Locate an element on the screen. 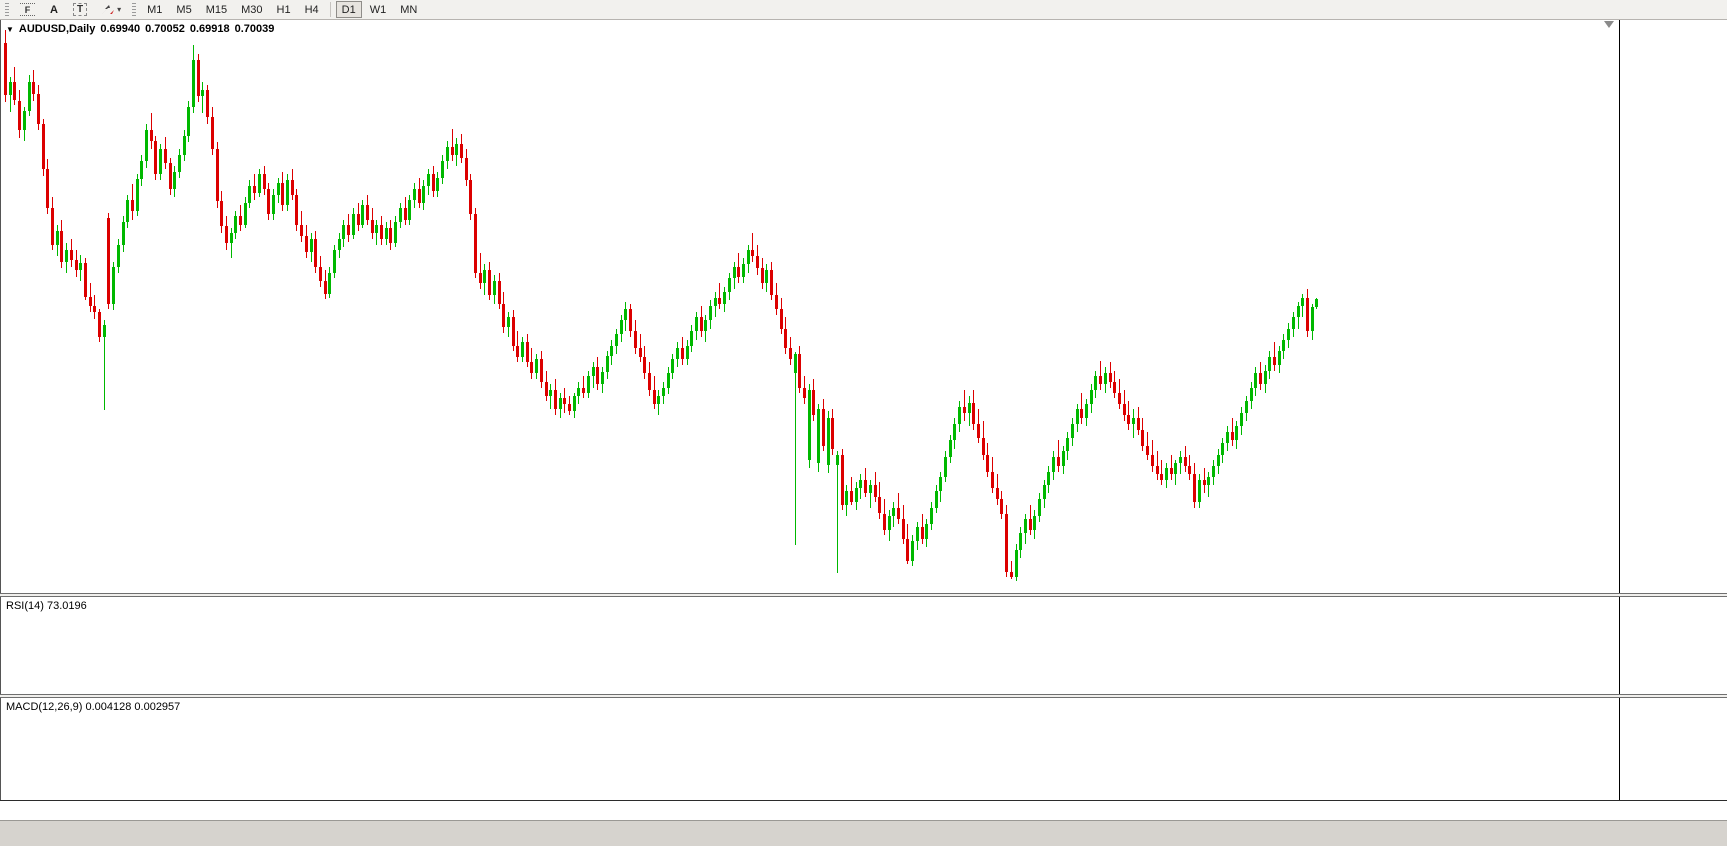 The height and width of the screenshot is (846, 1727). price-axis is located at coordinates (1673, 410).